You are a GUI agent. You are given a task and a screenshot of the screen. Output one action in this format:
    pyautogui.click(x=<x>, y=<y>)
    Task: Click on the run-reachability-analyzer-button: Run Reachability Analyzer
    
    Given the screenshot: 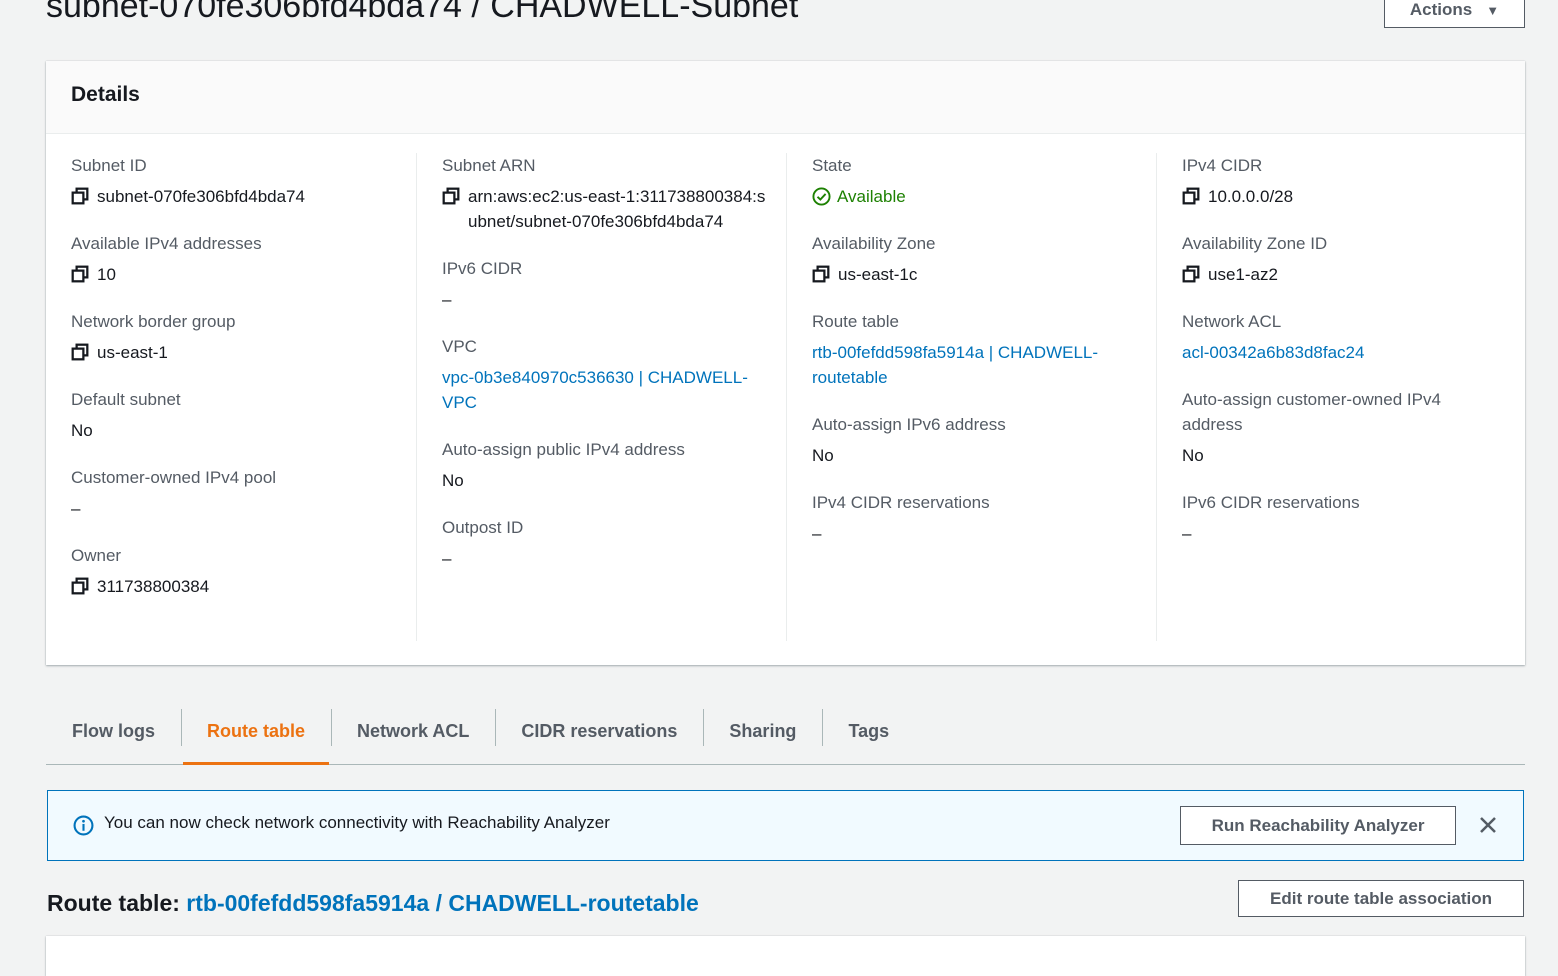 What is the action you would take?
    pyautogui.click(x=1318, y=825)
    